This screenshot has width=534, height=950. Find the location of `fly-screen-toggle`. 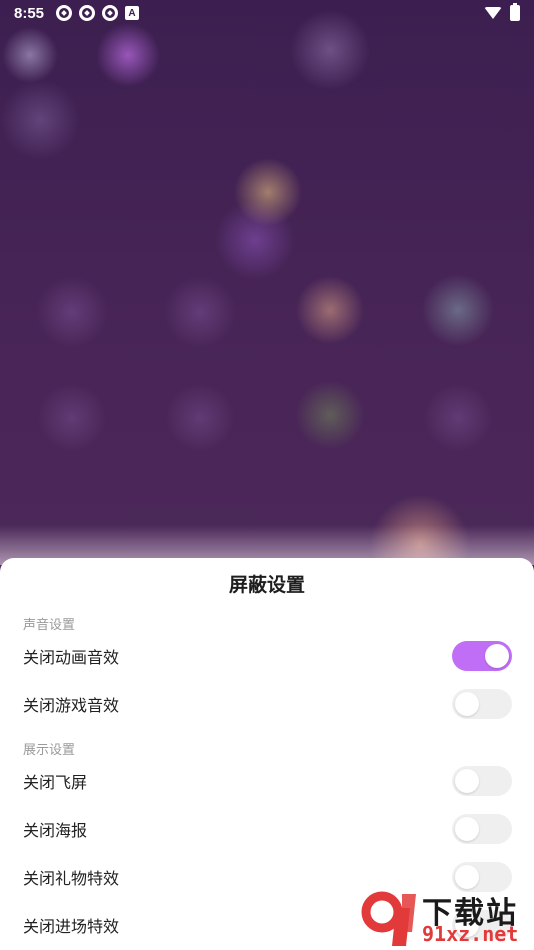

fly-screen-toggle is located at coordinates (482, 781).